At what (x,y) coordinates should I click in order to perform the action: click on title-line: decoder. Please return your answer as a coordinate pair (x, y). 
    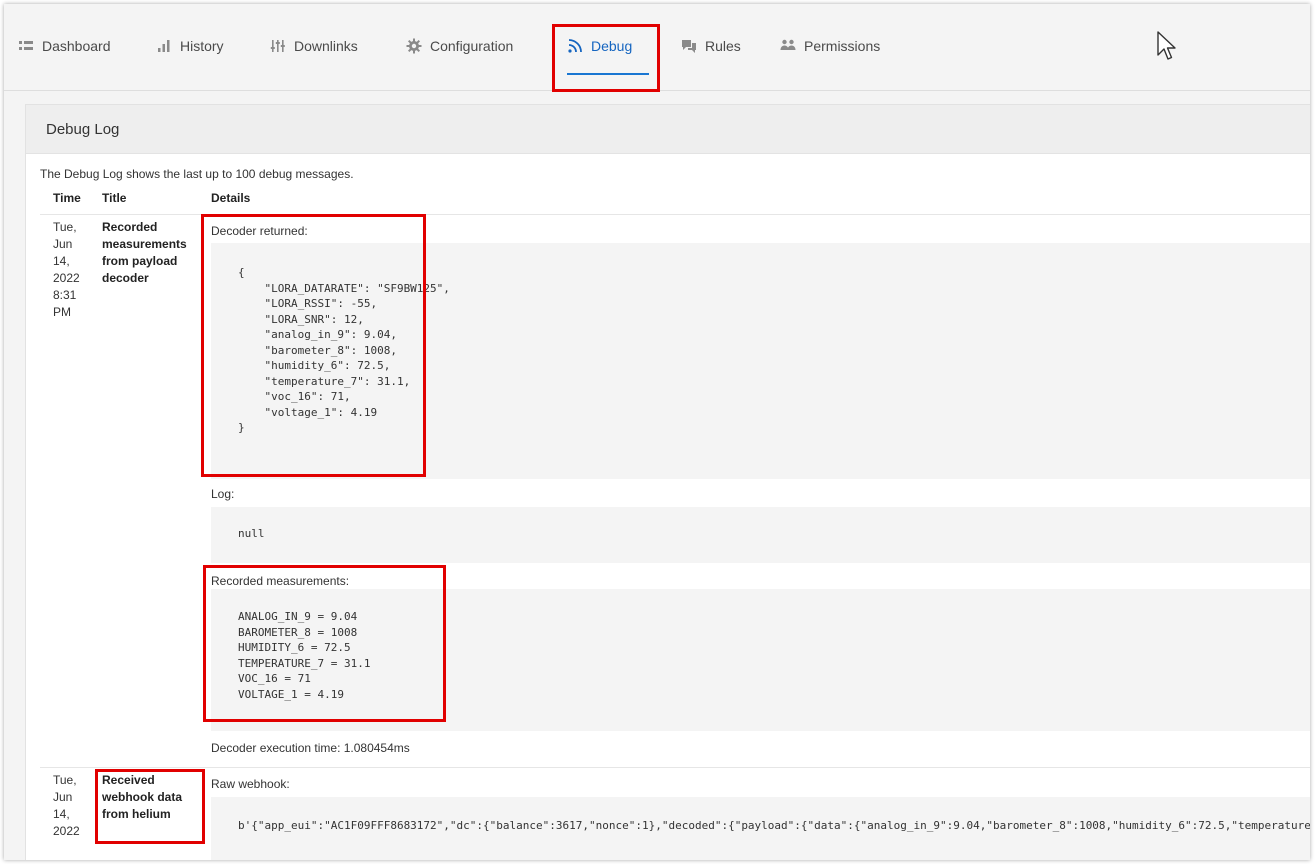
    Looking at the image, I should click on (125, 278).